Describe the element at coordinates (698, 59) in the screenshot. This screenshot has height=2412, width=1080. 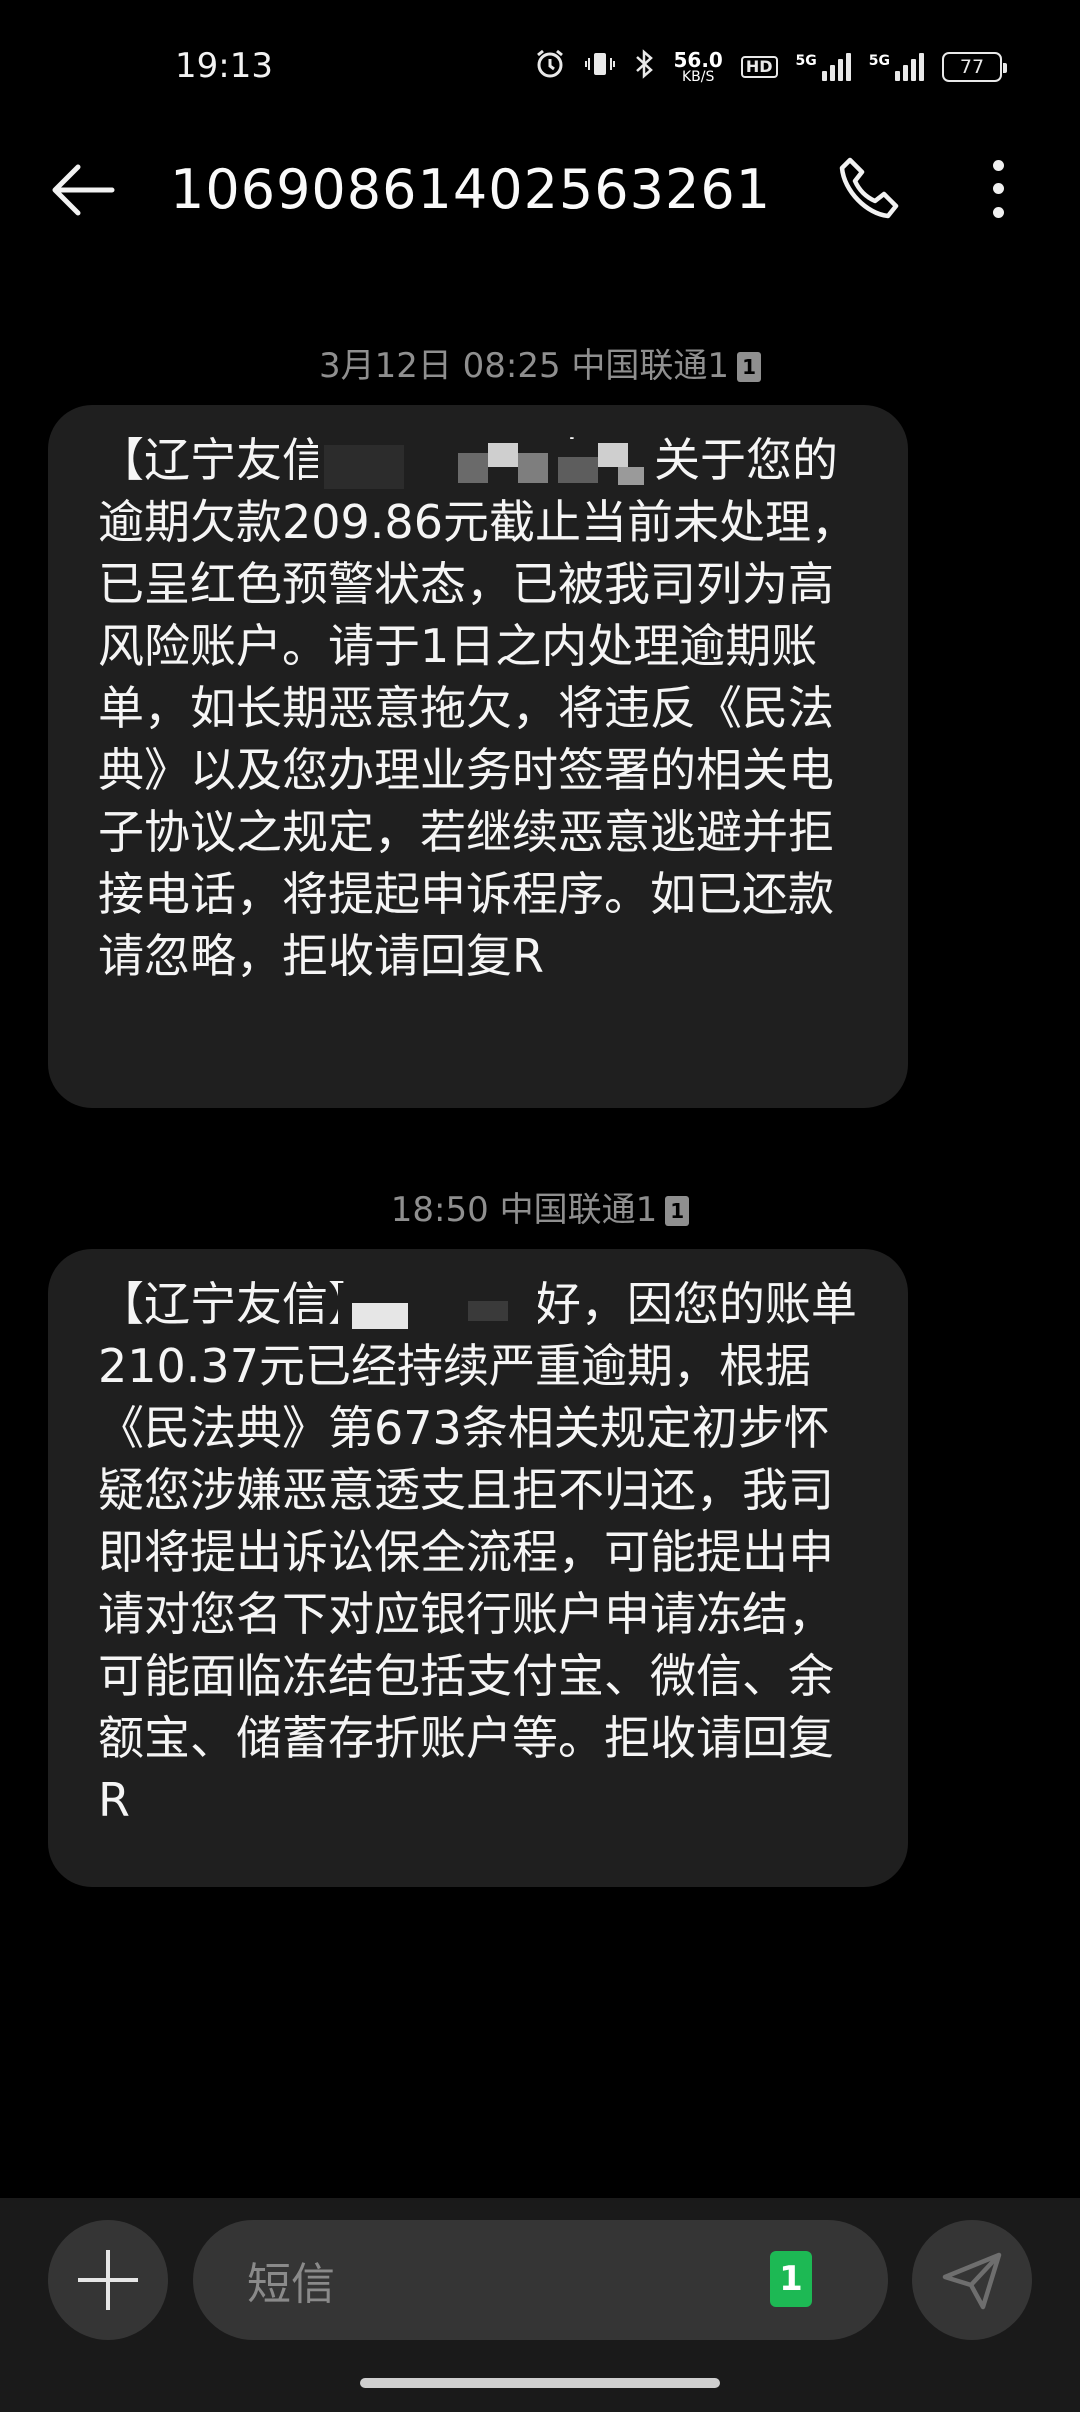
I see `speed-value: 56.0` at that location.